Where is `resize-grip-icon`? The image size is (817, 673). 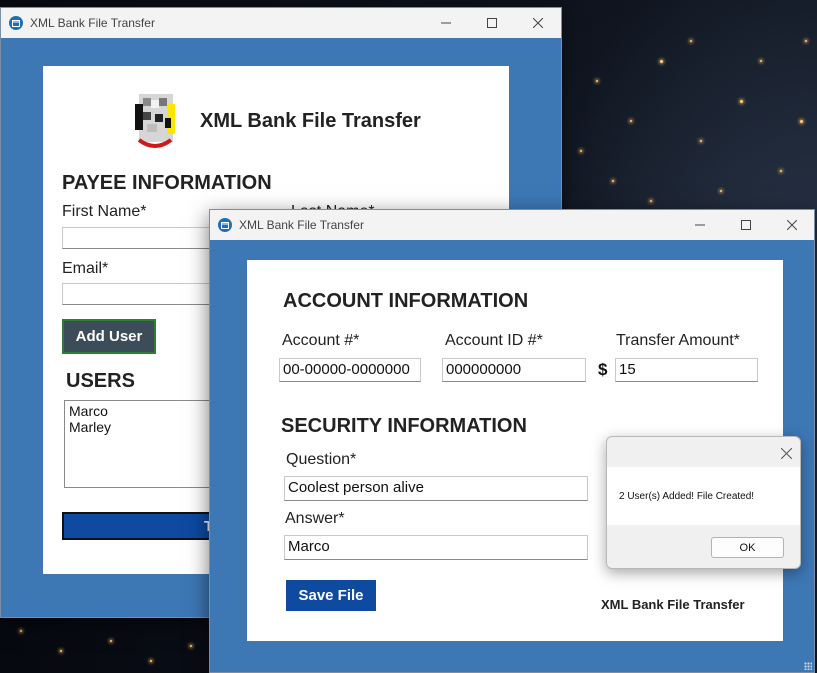
resize-grip-icon is located at coordinates (808, 666).